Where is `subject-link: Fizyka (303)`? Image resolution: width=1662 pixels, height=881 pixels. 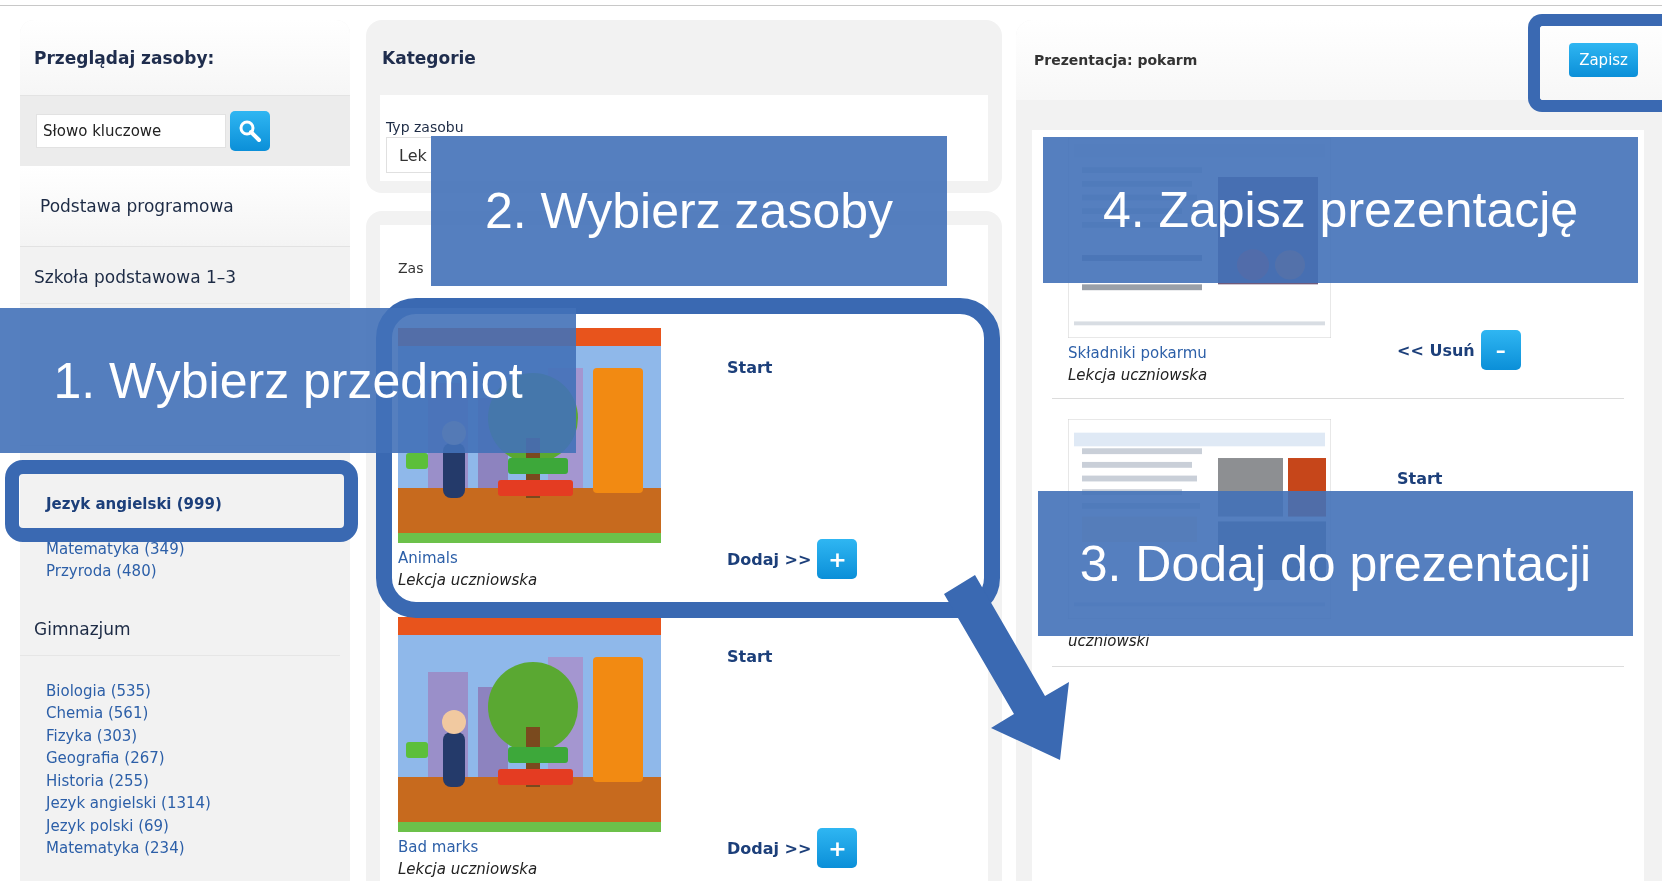
subject-link: Fizyka (303) is located at coordinates (92, 735).